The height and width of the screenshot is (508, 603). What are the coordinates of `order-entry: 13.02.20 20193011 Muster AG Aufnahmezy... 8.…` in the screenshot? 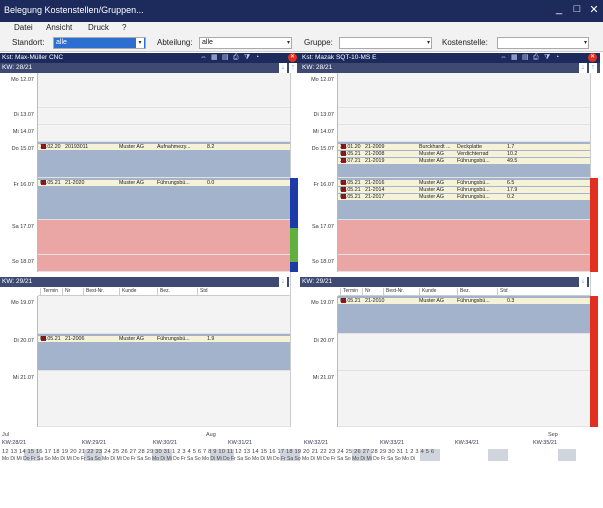 It's located at (164, 147).